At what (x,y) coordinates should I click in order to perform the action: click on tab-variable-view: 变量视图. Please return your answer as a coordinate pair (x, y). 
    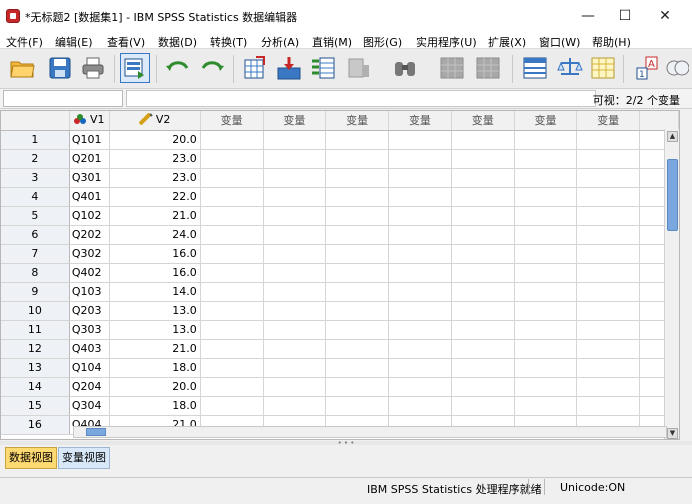
    Looking at the image, I should click on (84, 458).